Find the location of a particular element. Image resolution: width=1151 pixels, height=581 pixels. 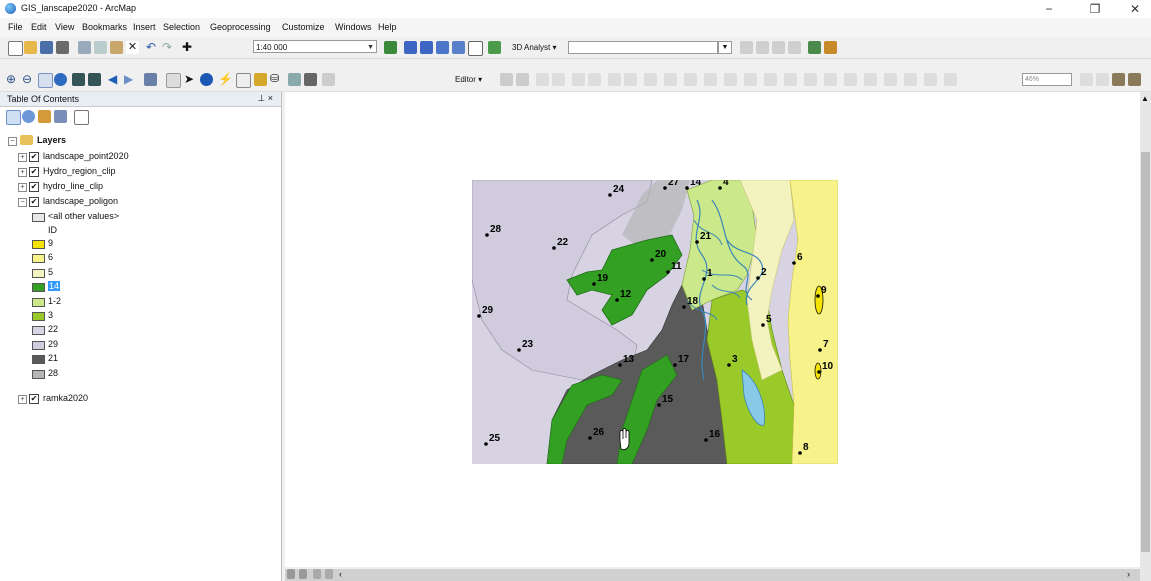

undo-icon: ↶ is located at coordinates (152, 47).